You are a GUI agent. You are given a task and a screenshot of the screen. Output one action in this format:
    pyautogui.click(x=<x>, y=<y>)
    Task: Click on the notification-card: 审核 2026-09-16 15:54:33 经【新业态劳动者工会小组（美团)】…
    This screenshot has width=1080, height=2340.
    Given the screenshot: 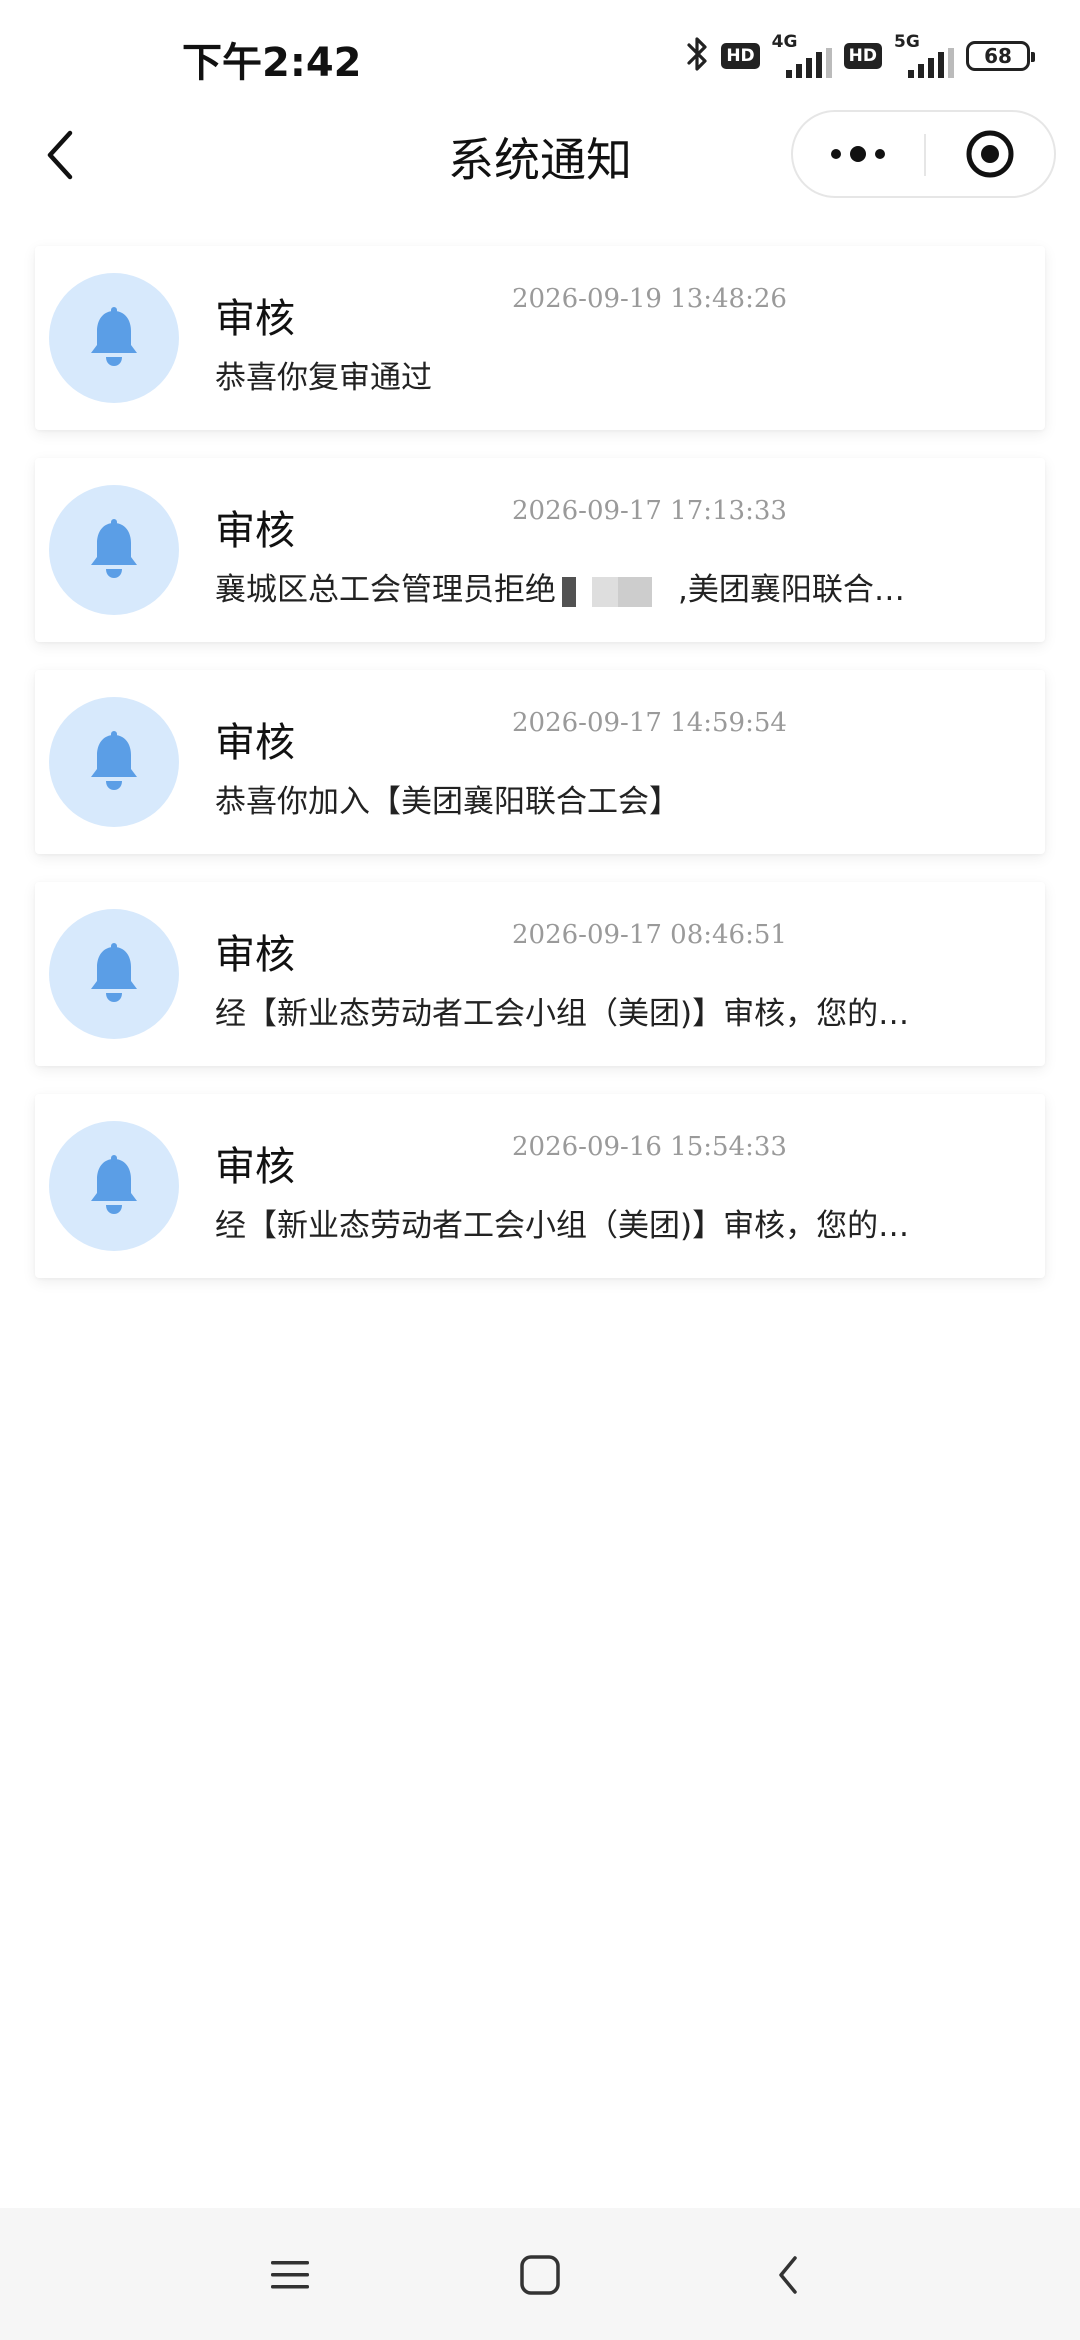 What is the action you would take?
    pyautogui.click(x=540, y=1186)
    